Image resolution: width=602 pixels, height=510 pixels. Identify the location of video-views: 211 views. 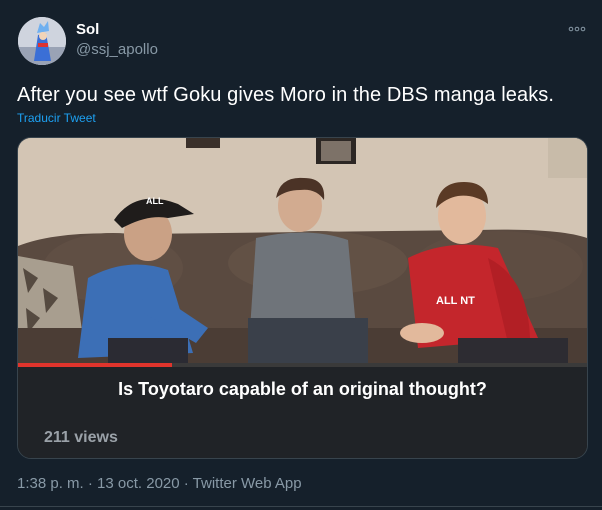
(81, 437).